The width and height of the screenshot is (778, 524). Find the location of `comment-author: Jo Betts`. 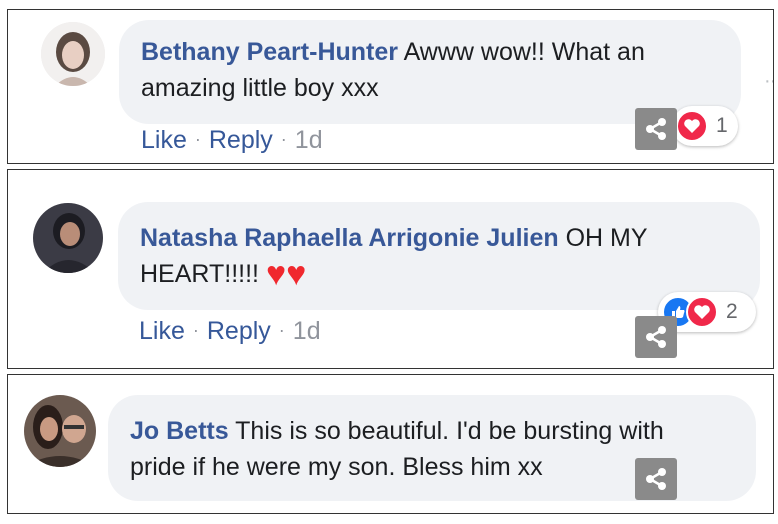

comment-author: Jo Betts is located at coordinates (179, 431).